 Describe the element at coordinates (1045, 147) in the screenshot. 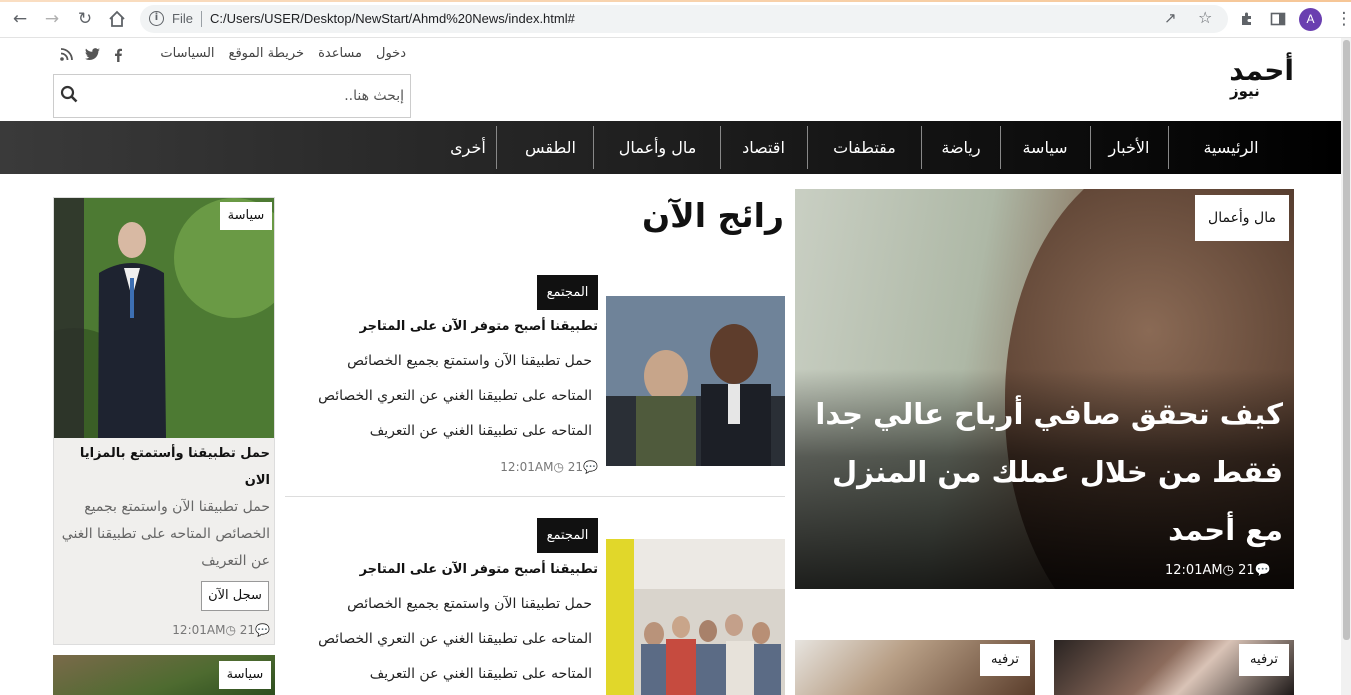

I see `nav-item-politics: سياسة` at that location.